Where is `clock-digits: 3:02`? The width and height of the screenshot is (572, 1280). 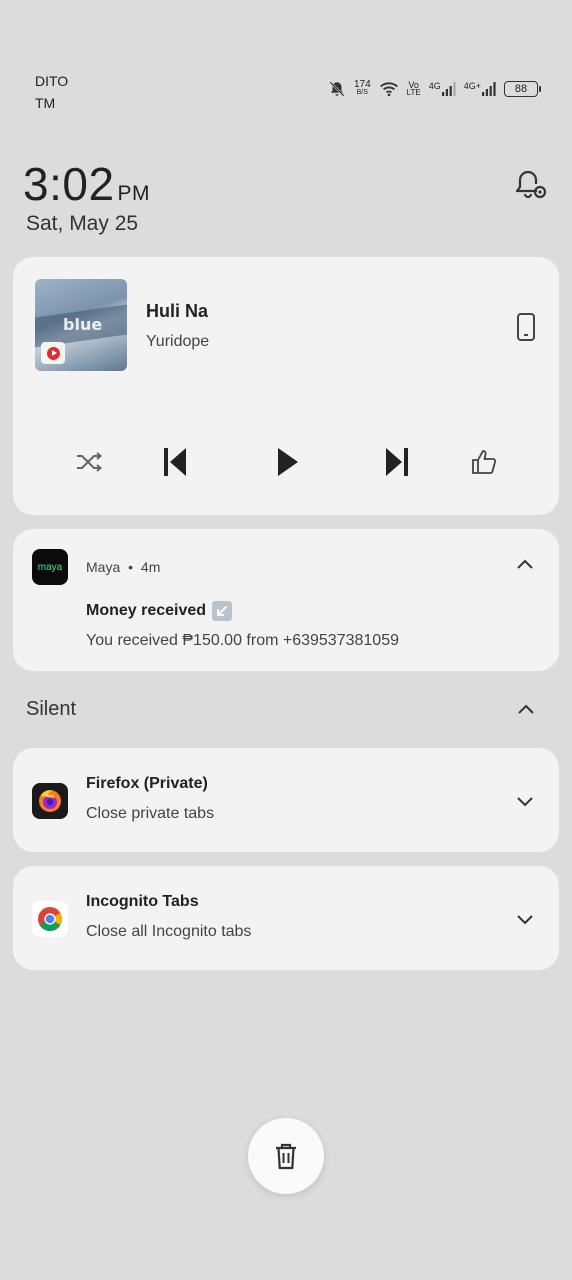 clock-digits: 3:02 is located at coordinates (69, 184).